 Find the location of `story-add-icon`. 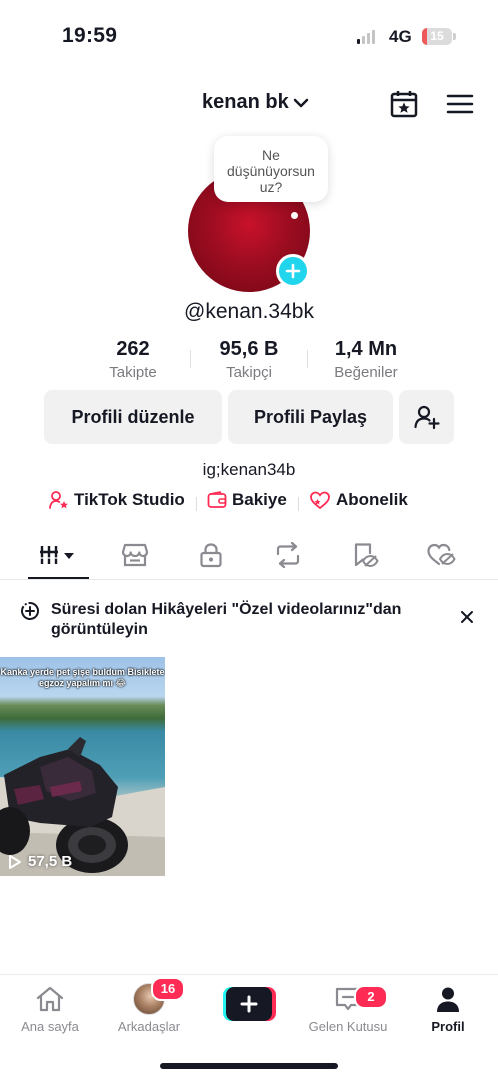

story-add-icon is located at coordinates (30, 611).